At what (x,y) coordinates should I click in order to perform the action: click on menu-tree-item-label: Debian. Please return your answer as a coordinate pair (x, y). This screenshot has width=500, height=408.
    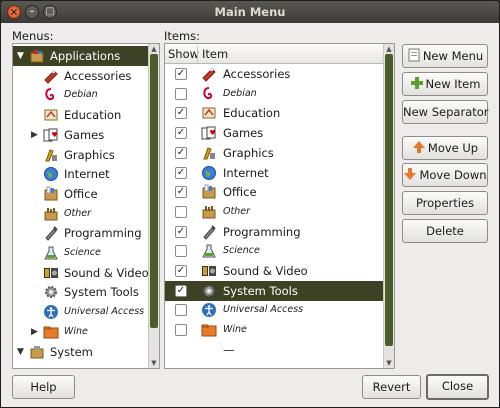
    Looking at the image, I should click on (81, 95).